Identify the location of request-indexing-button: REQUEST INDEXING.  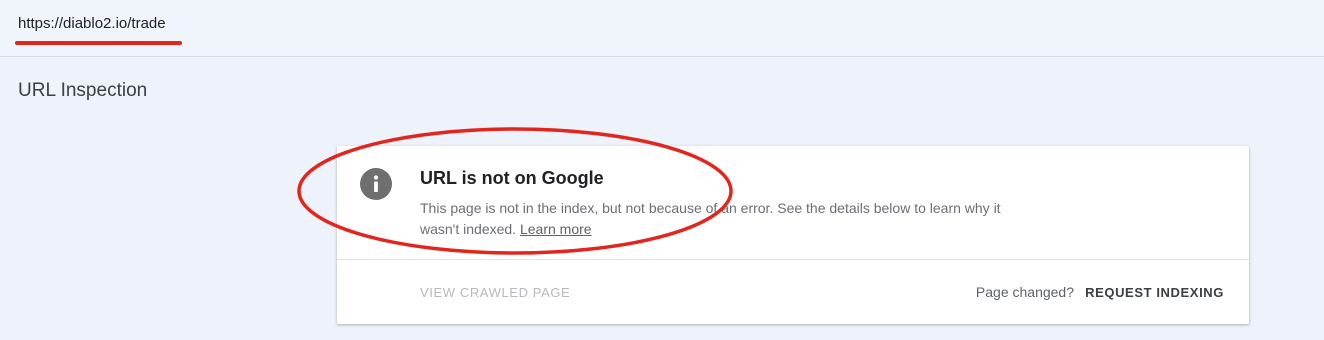
(1154, 292).